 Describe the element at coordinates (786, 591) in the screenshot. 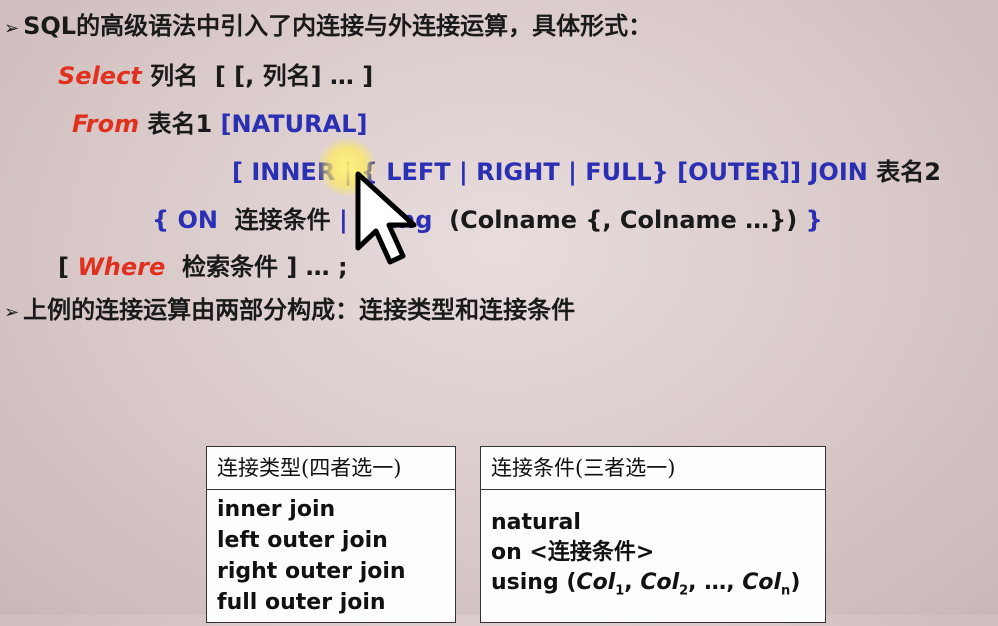

I see `col-subscript: n` at that location.